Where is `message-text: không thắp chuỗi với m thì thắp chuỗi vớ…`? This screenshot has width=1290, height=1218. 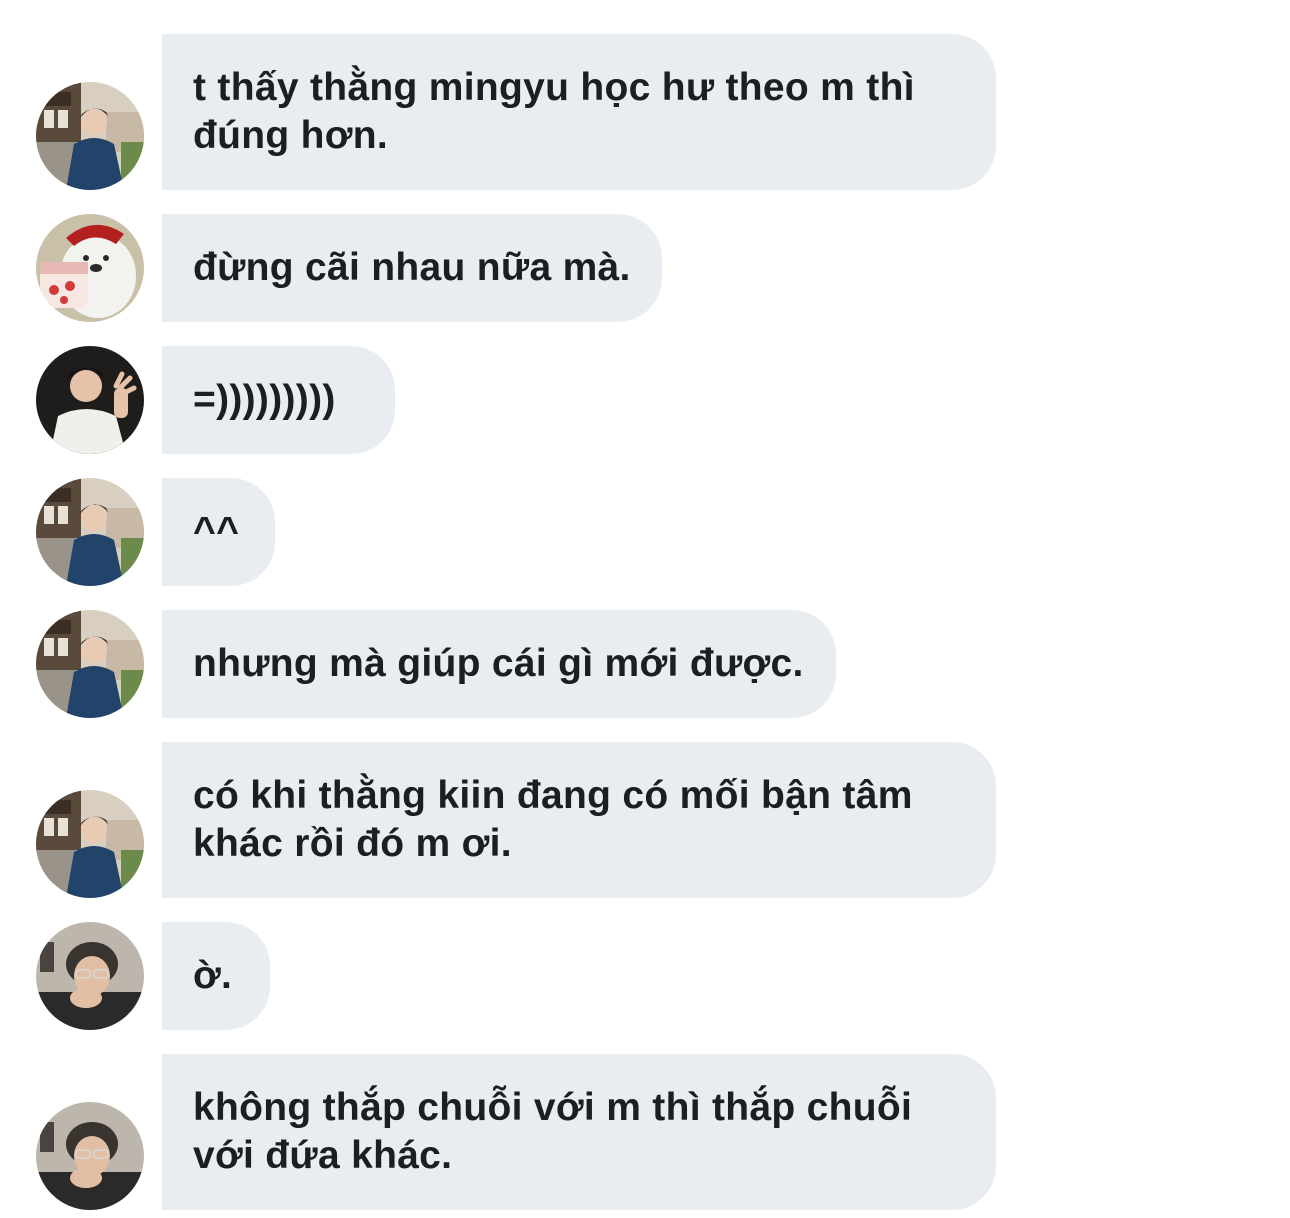 message-text: không thắp chuỗi với m thì thắp chuỗi vớ… is located at coordinates (553, 1131).